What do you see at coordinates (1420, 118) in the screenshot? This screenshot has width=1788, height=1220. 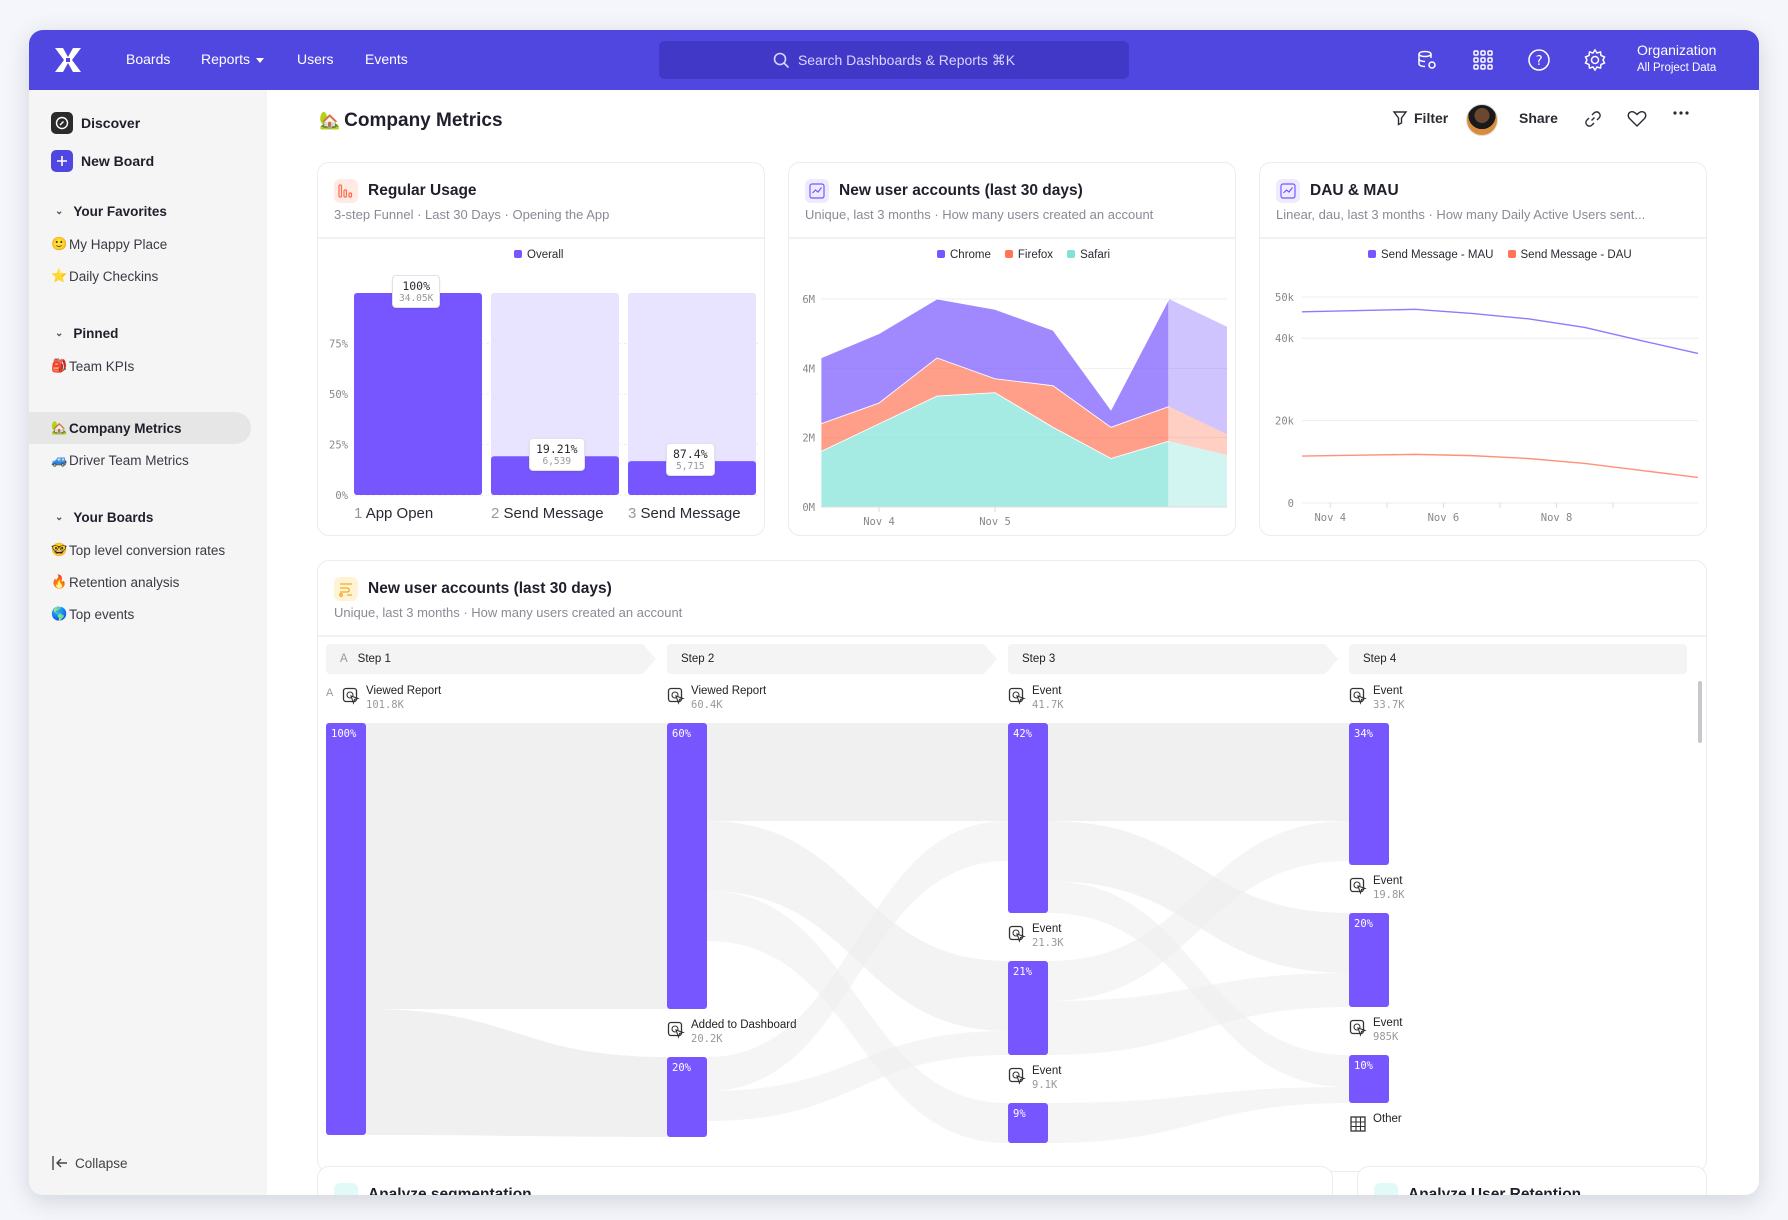 I see `filter-button: Filter` at bounding box center [1420, 118].